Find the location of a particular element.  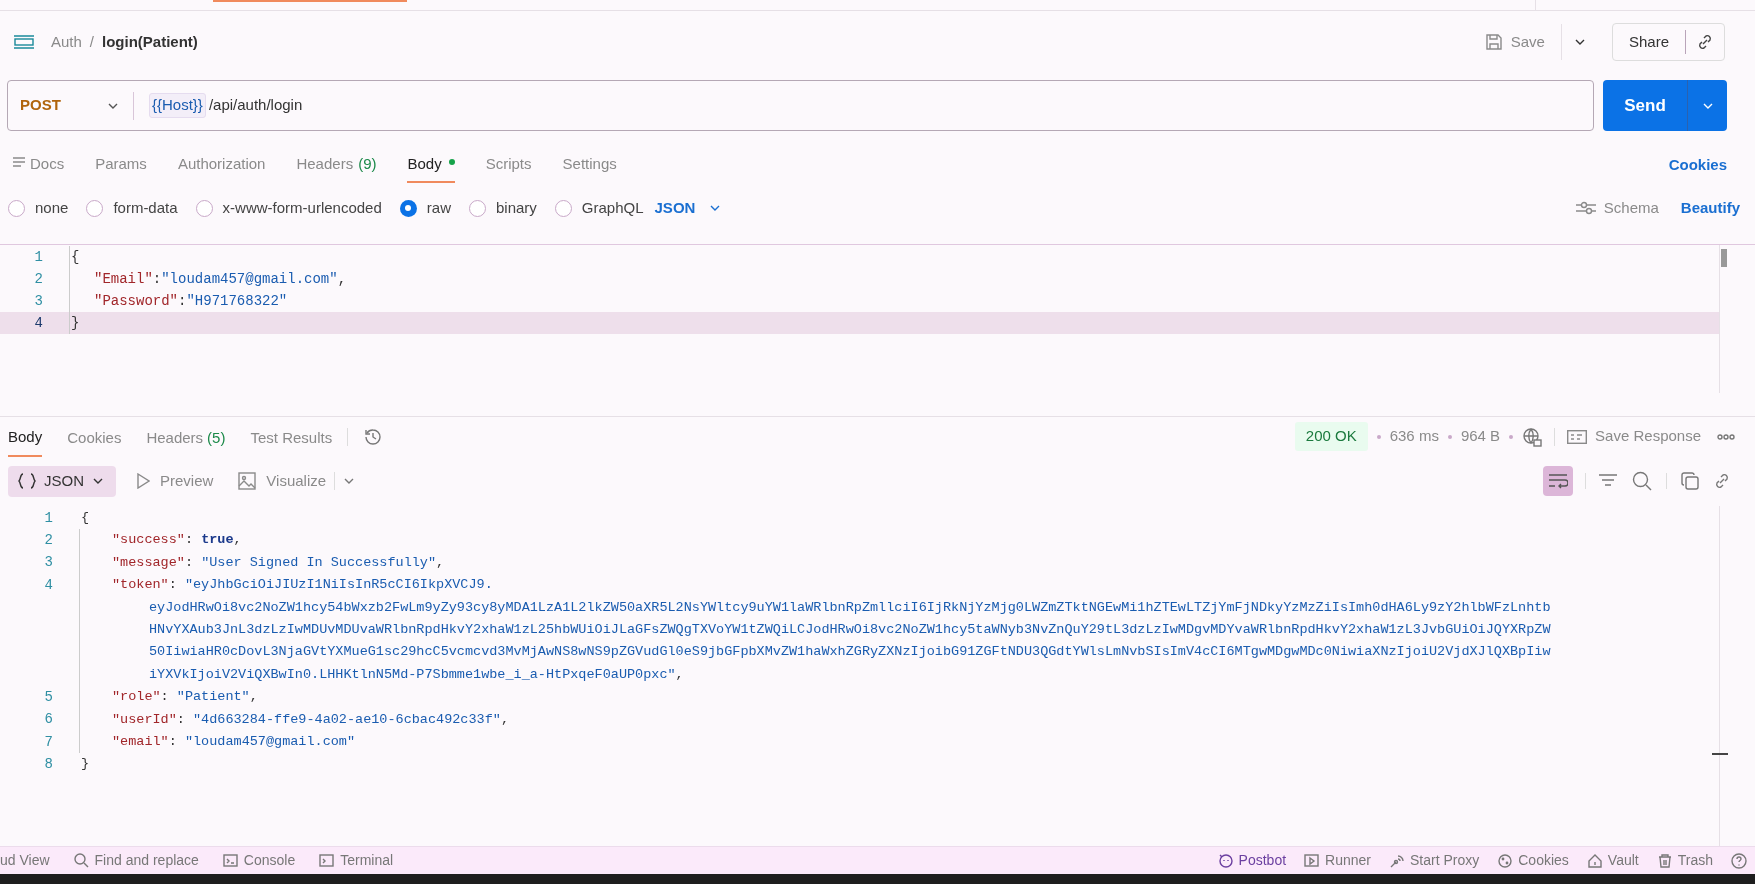

status-bar-item: Postbot is located at coordinates (1252, 860).